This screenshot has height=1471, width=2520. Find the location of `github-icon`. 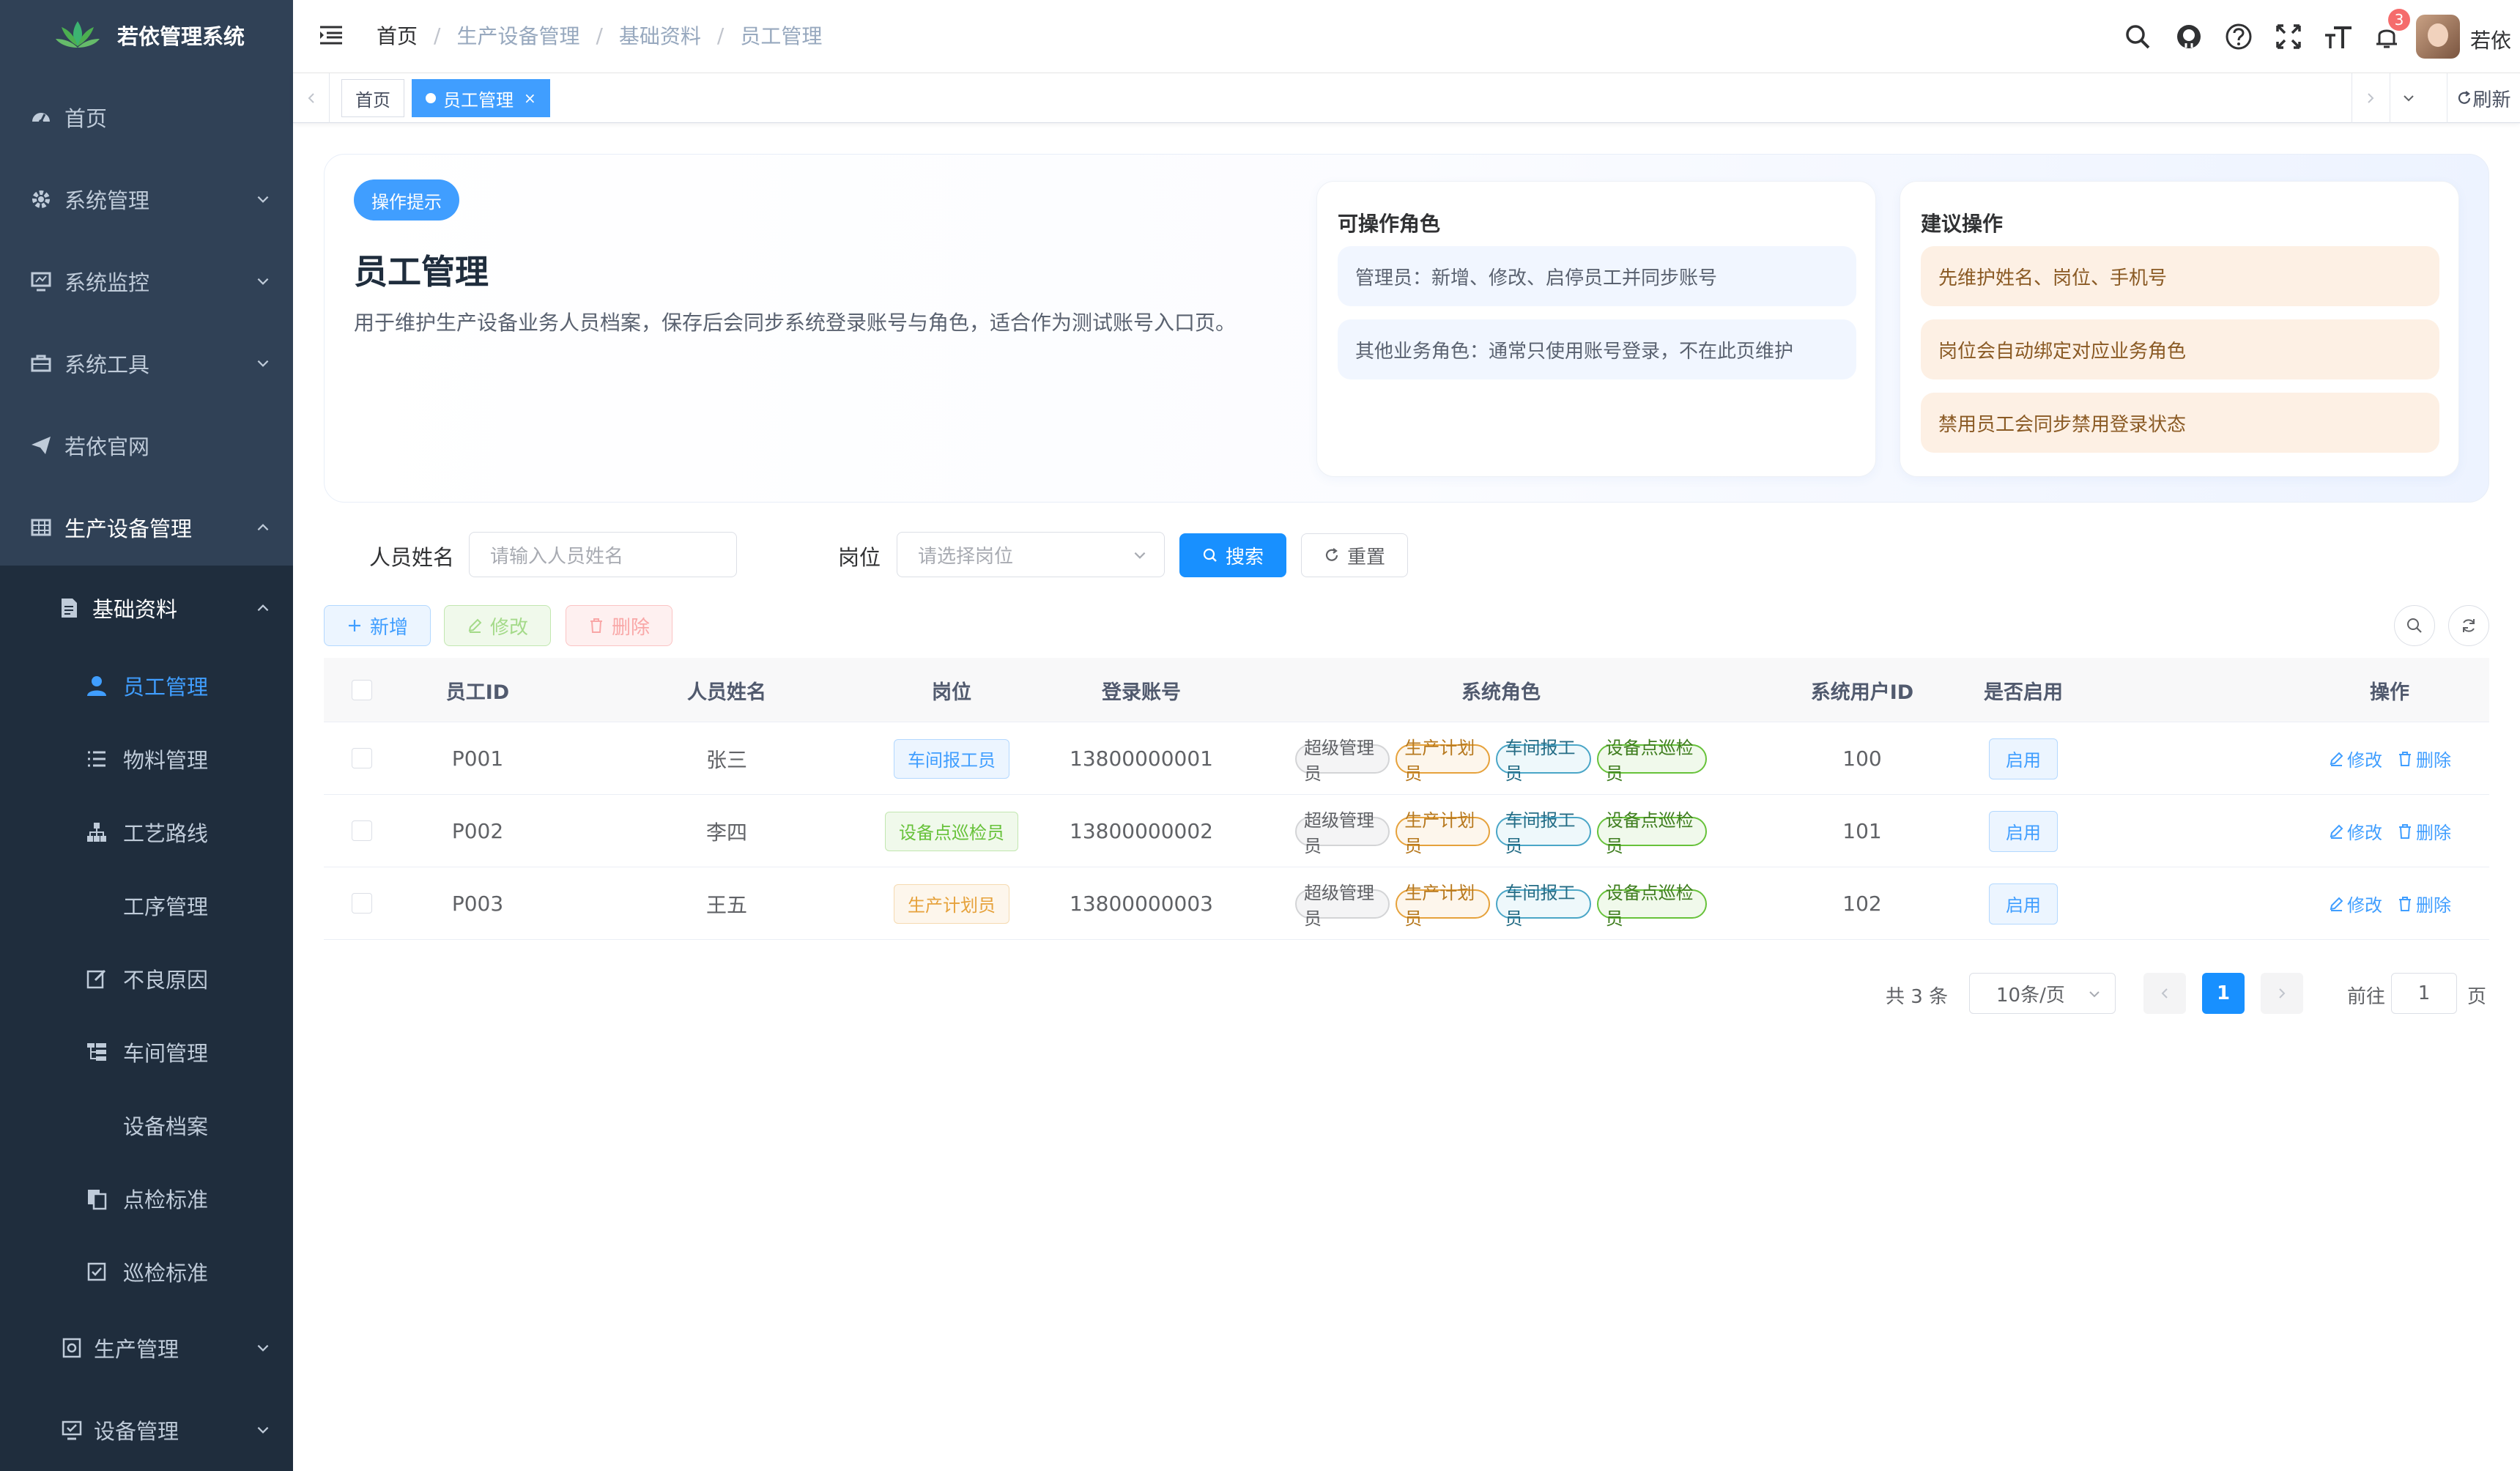

github-icon is located at coordinates (2189, 37).